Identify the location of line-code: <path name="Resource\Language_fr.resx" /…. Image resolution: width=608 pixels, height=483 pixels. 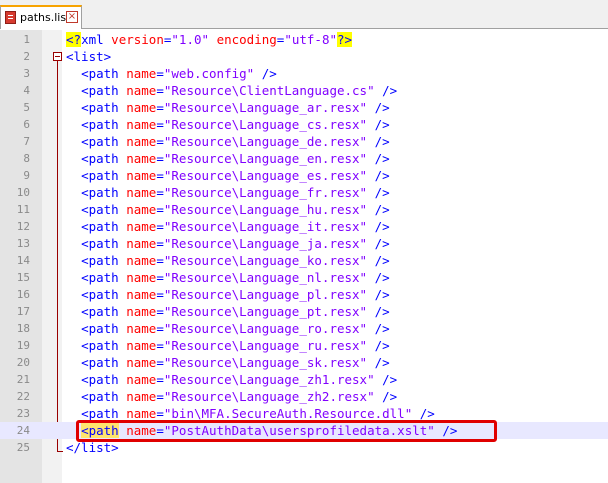
(228, 192).